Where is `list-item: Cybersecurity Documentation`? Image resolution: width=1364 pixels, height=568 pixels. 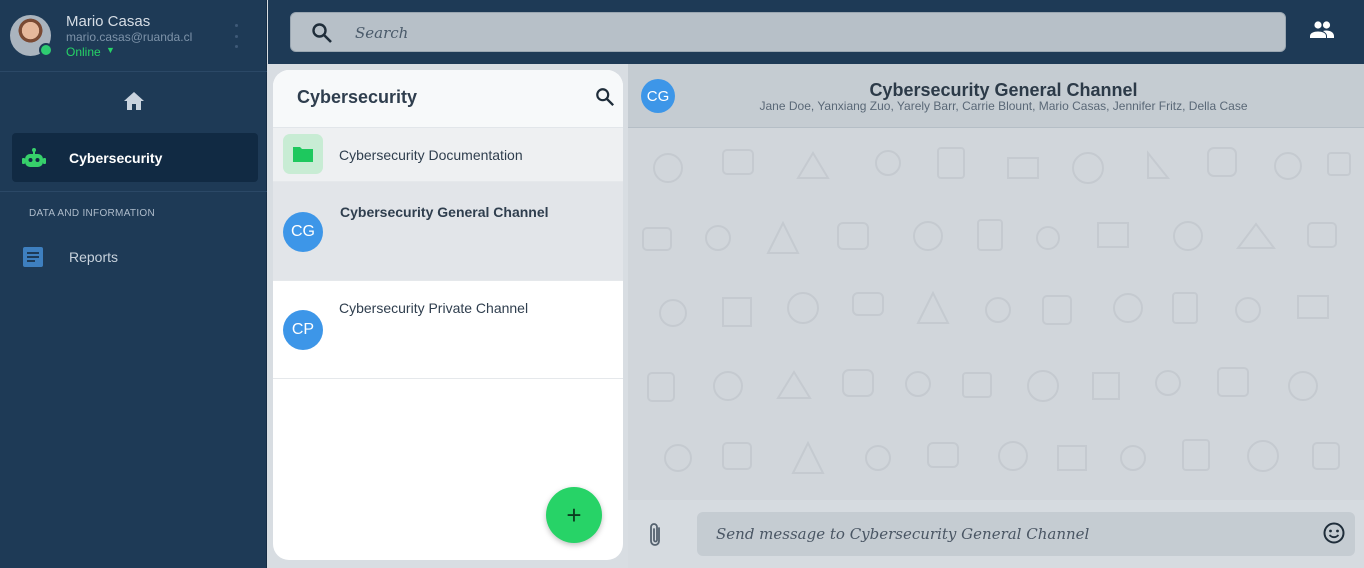
list-item: Cybersecurity Documentation is located at coordinates (448, 155).